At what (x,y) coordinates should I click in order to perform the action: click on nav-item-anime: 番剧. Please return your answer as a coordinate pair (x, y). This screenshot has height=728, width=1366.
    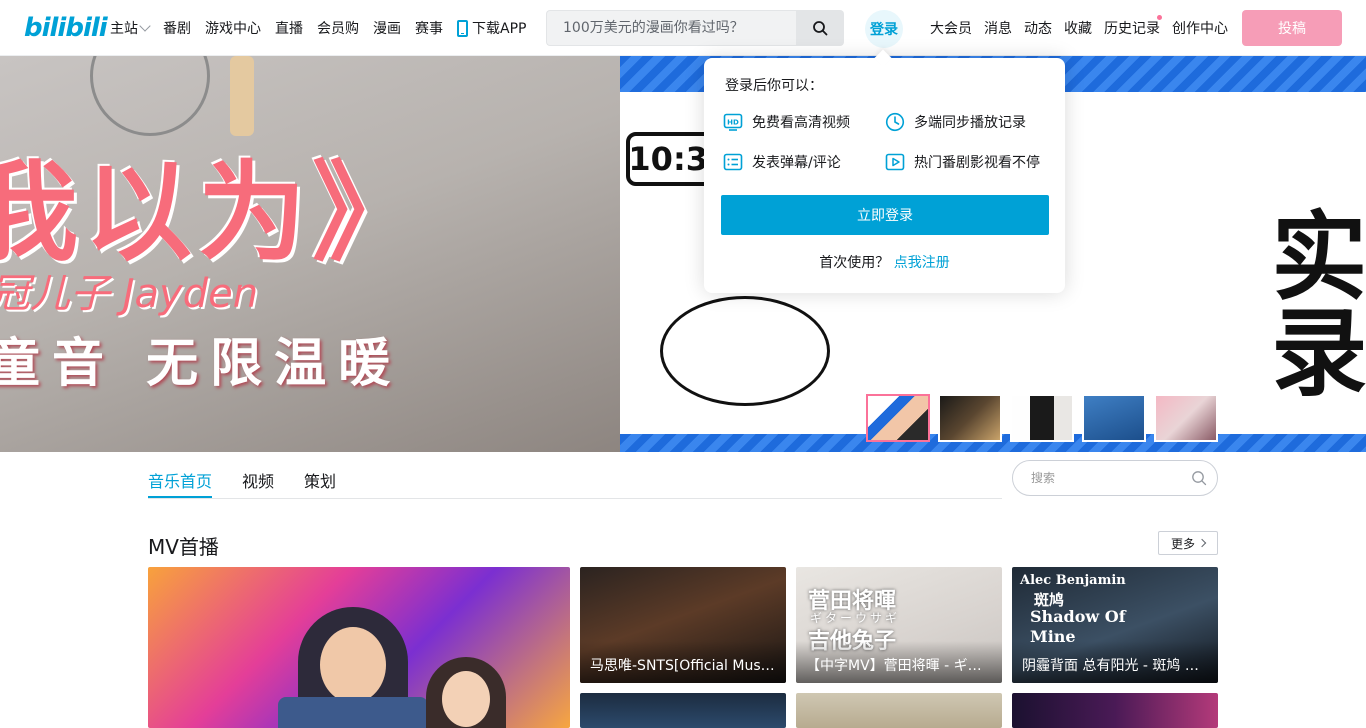
    Looking at the image, I should click on (177, 28).